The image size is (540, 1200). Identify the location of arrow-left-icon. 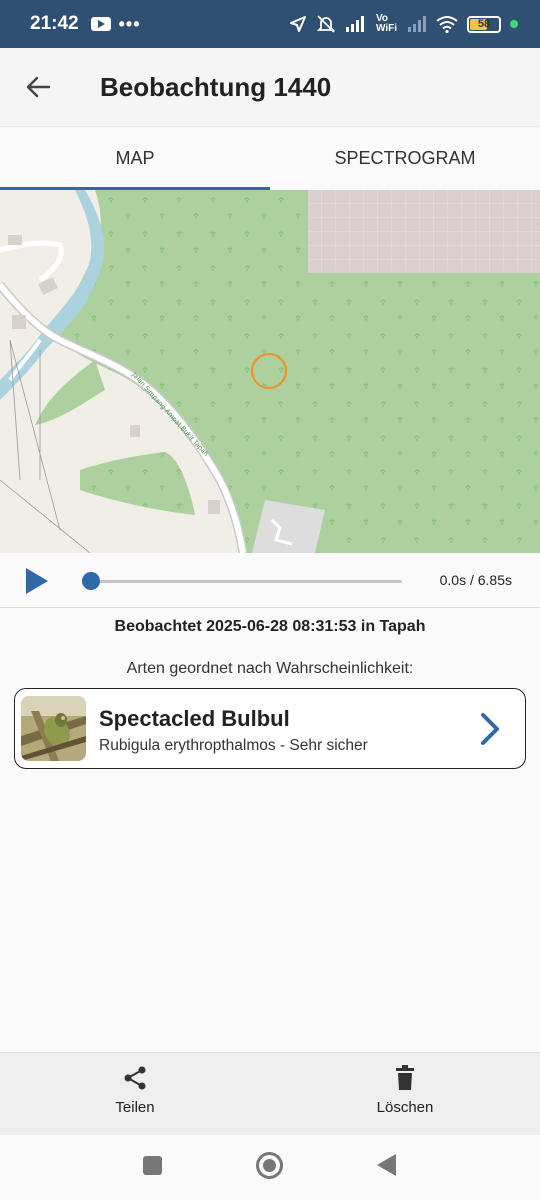
(38, 87).